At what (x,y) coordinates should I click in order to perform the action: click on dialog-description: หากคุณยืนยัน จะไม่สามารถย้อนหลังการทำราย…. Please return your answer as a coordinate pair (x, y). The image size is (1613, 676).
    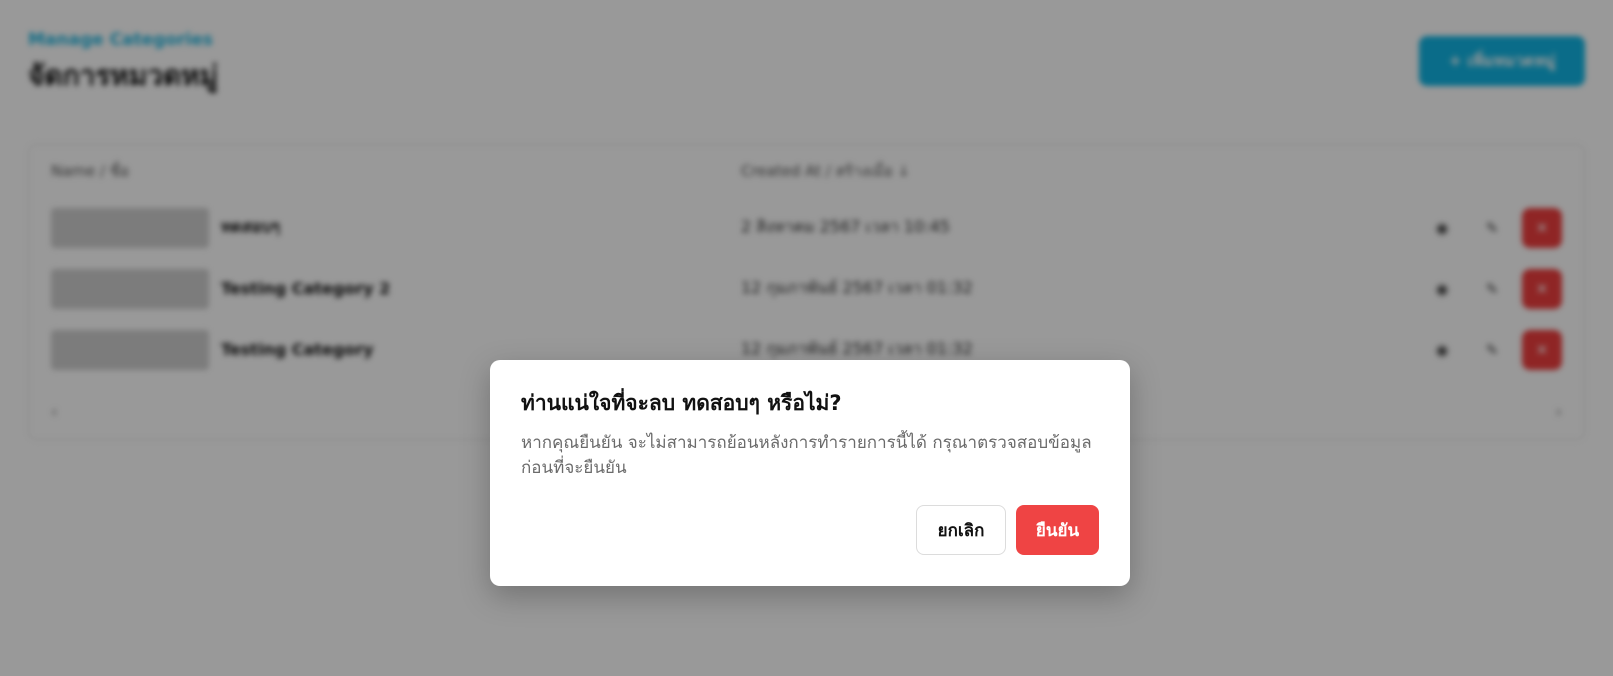
    Looking at the image, I should click on (806, 455).